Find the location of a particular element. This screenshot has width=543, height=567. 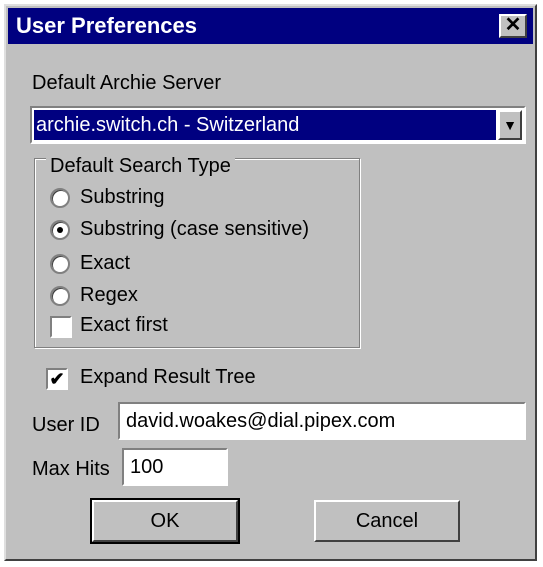

ok-button: OK is located at coordinates (165, 521).